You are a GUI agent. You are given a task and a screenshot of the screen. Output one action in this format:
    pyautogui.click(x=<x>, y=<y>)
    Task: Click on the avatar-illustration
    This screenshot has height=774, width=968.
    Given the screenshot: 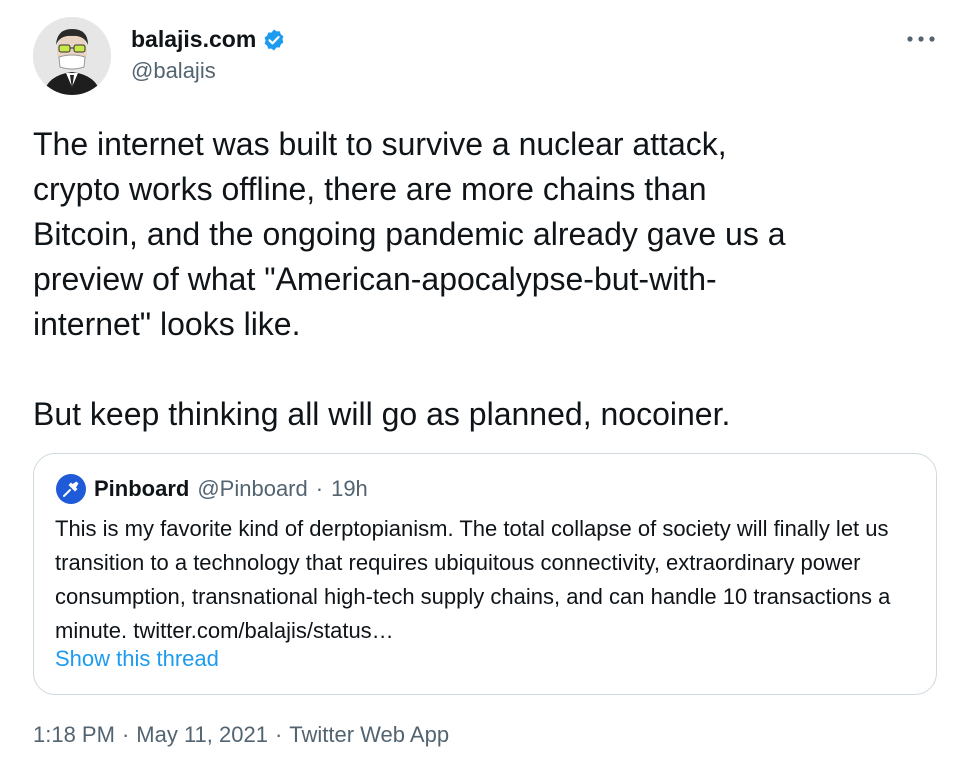 What is the action you would take?
    pyautogui.click(x=72, y=56)
    